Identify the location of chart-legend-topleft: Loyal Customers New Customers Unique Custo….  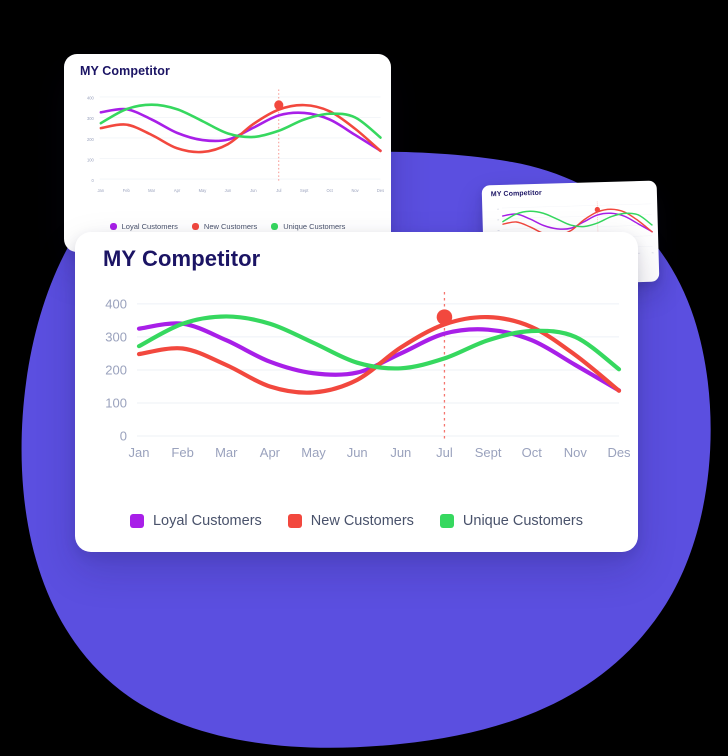
(227, 226).